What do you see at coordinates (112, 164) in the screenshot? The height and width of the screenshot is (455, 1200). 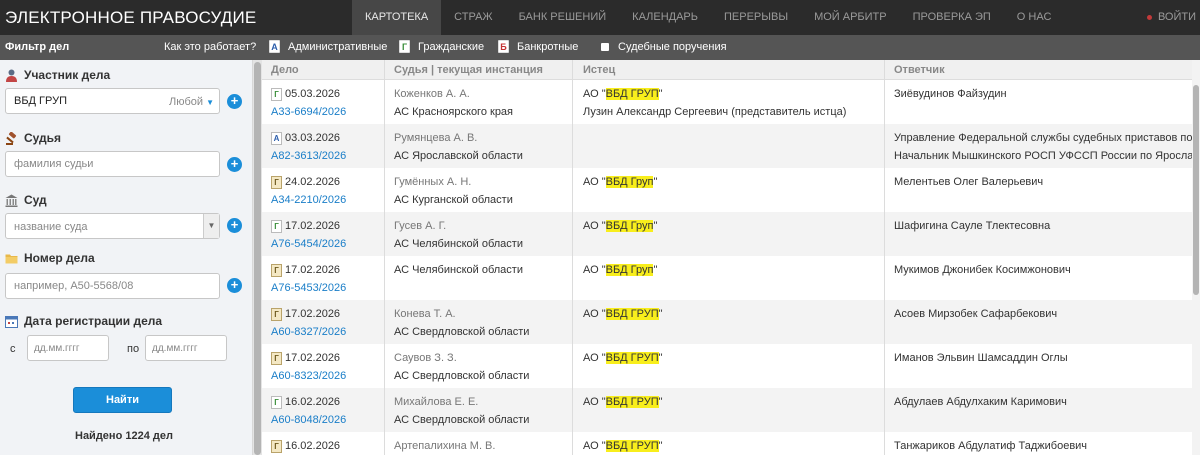 I see `judge-input` at bounding box center [112, 164].